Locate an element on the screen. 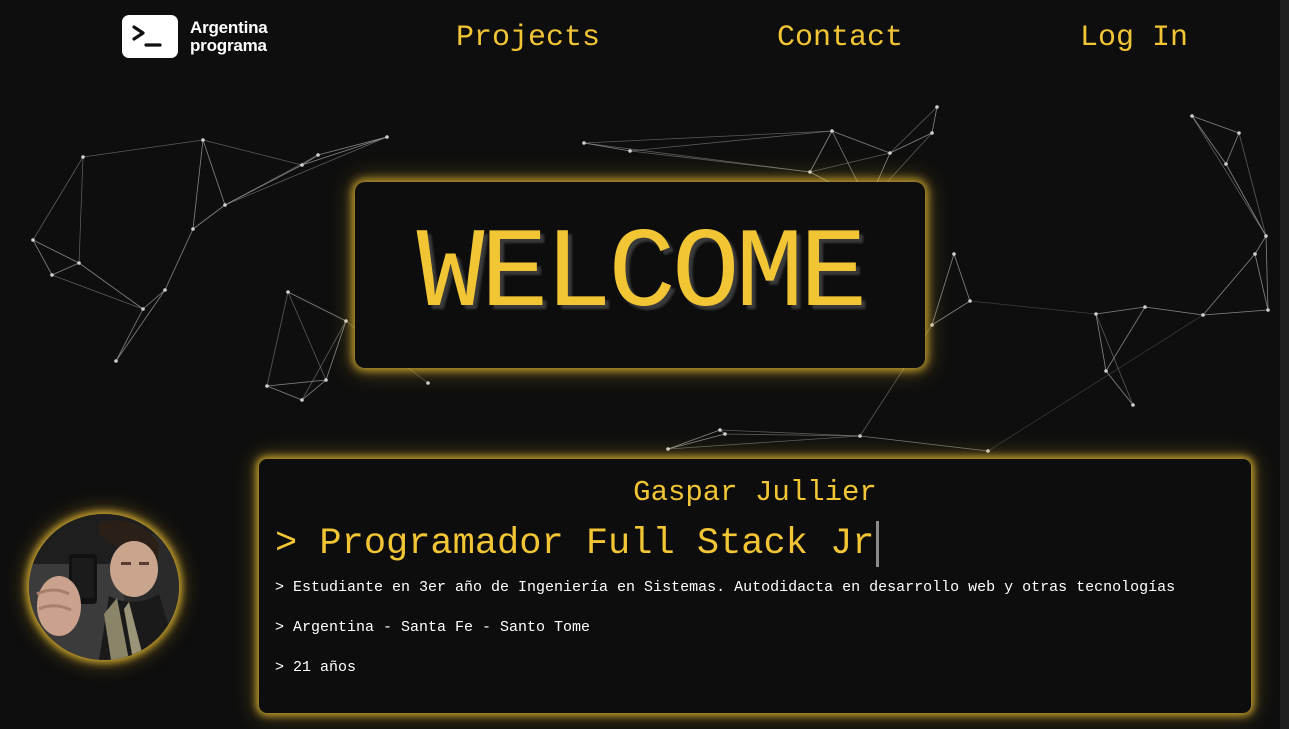 The width and height of the screenshot is (1289, 729). profile-role: > Programador Full Stack Jr is located at coordinates (577, 544).